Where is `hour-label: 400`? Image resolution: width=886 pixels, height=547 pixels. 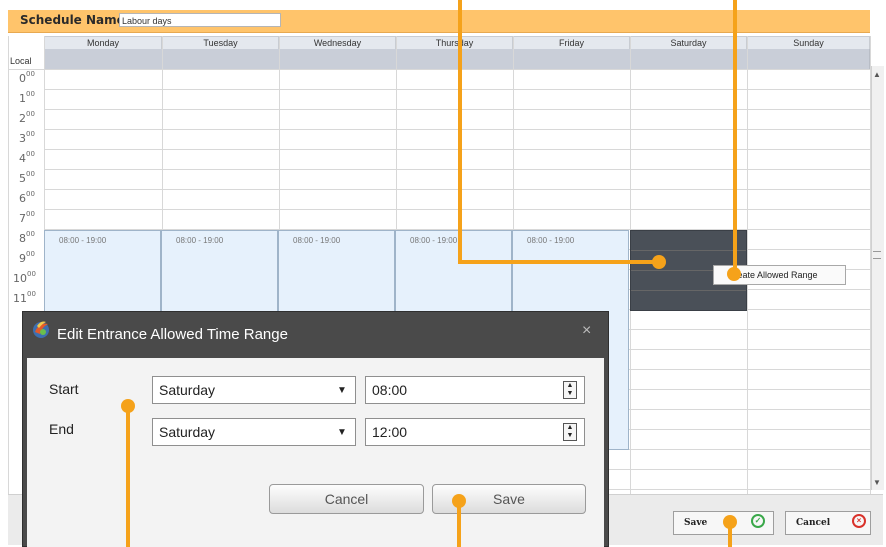
hour-label: 400 is located at coordinates (27, 157).